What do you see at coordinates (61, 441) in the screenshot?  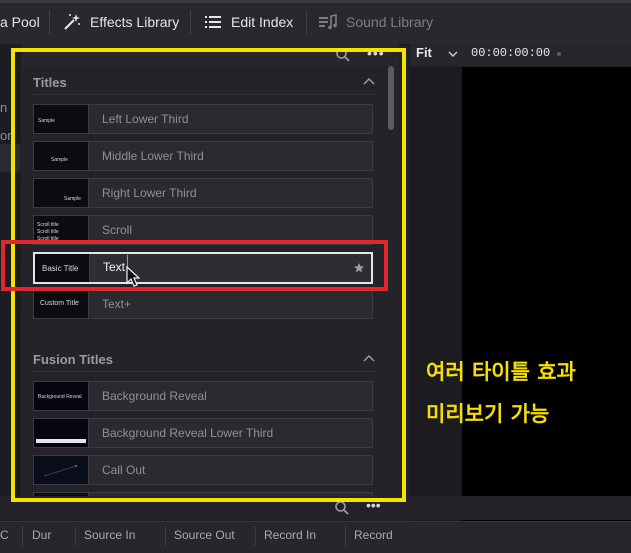 I see `thumbnail-bar` at bounding box center [61, 441].